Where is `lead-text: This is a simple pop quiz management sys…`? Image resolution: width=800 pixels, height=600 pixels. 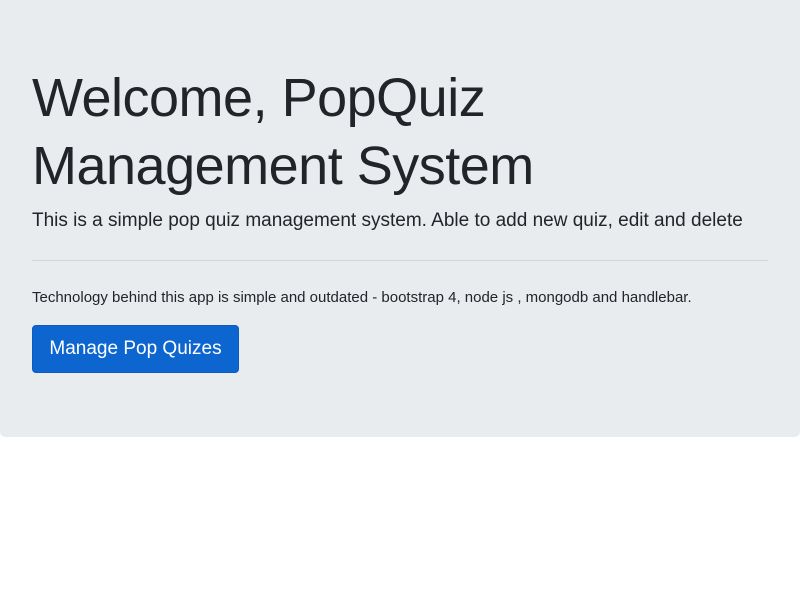 lead-text: This is a simple pop quiz management sys… is located at coordinates (387, 220).